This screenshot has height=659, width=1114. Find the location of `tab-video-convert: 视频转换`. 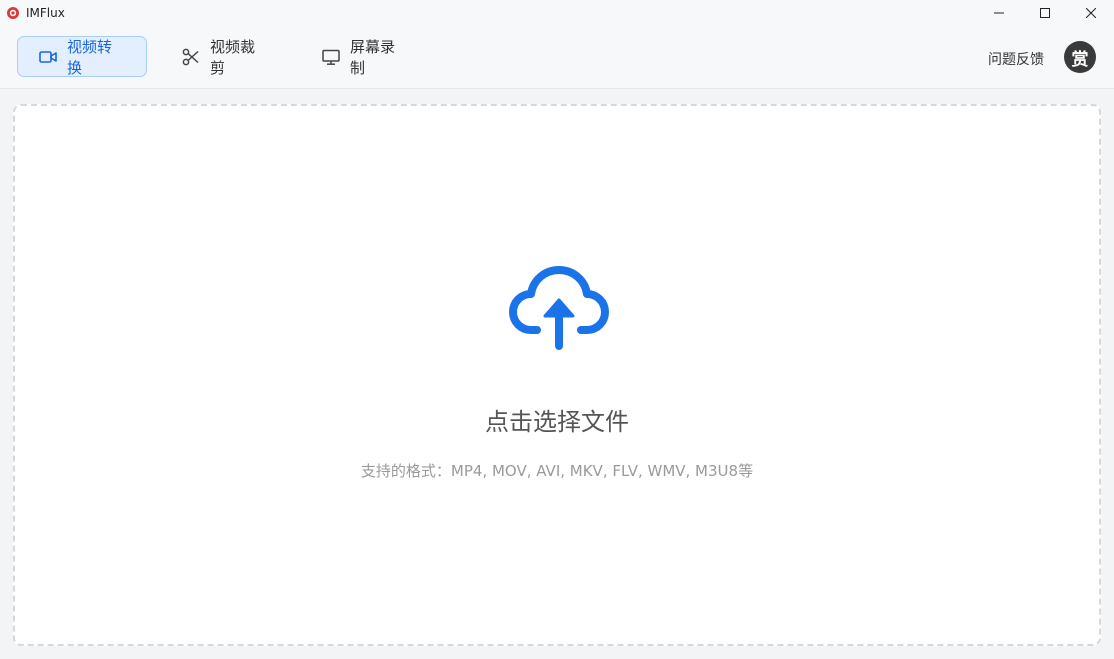

tab-video-convert: 视频转换 is located at coordinates (82, 56).